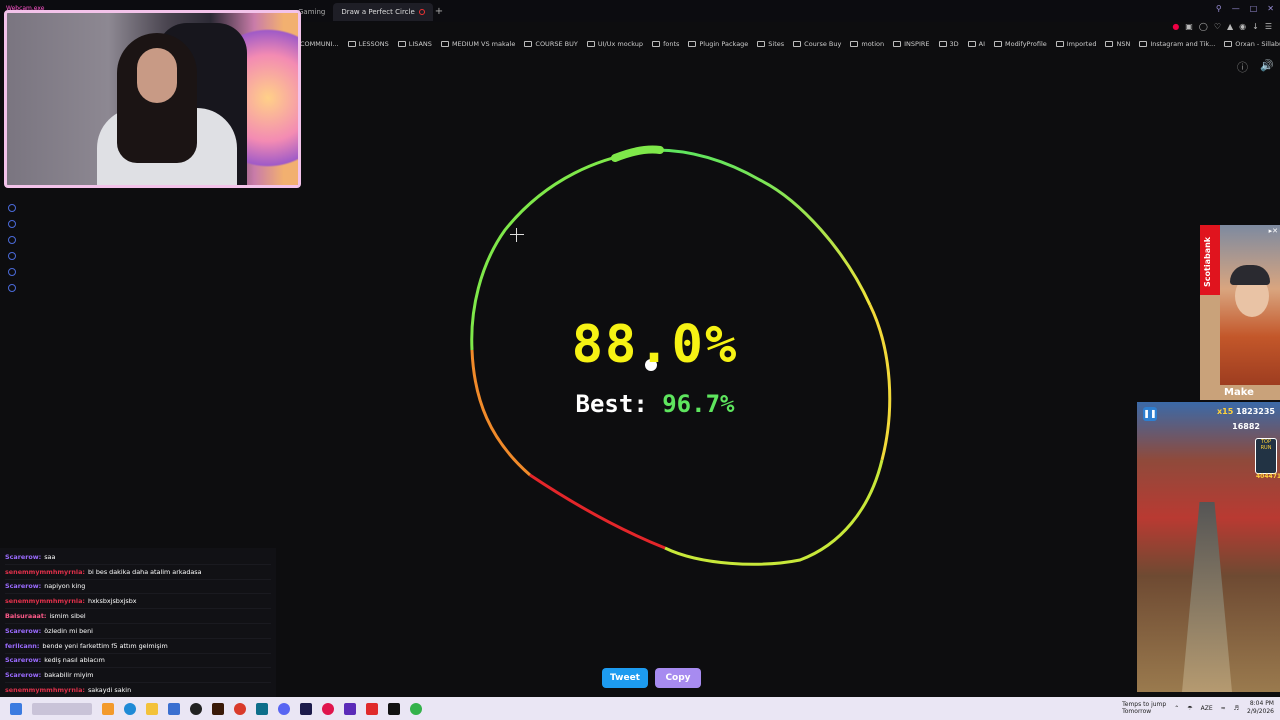 The width and height of the screenshot is (1280, 720). Describe the element at coordinates (105, 645) in the screenshot. I see `chat-text: bende yeni farkettim f5 attım gelmişim` at that location.